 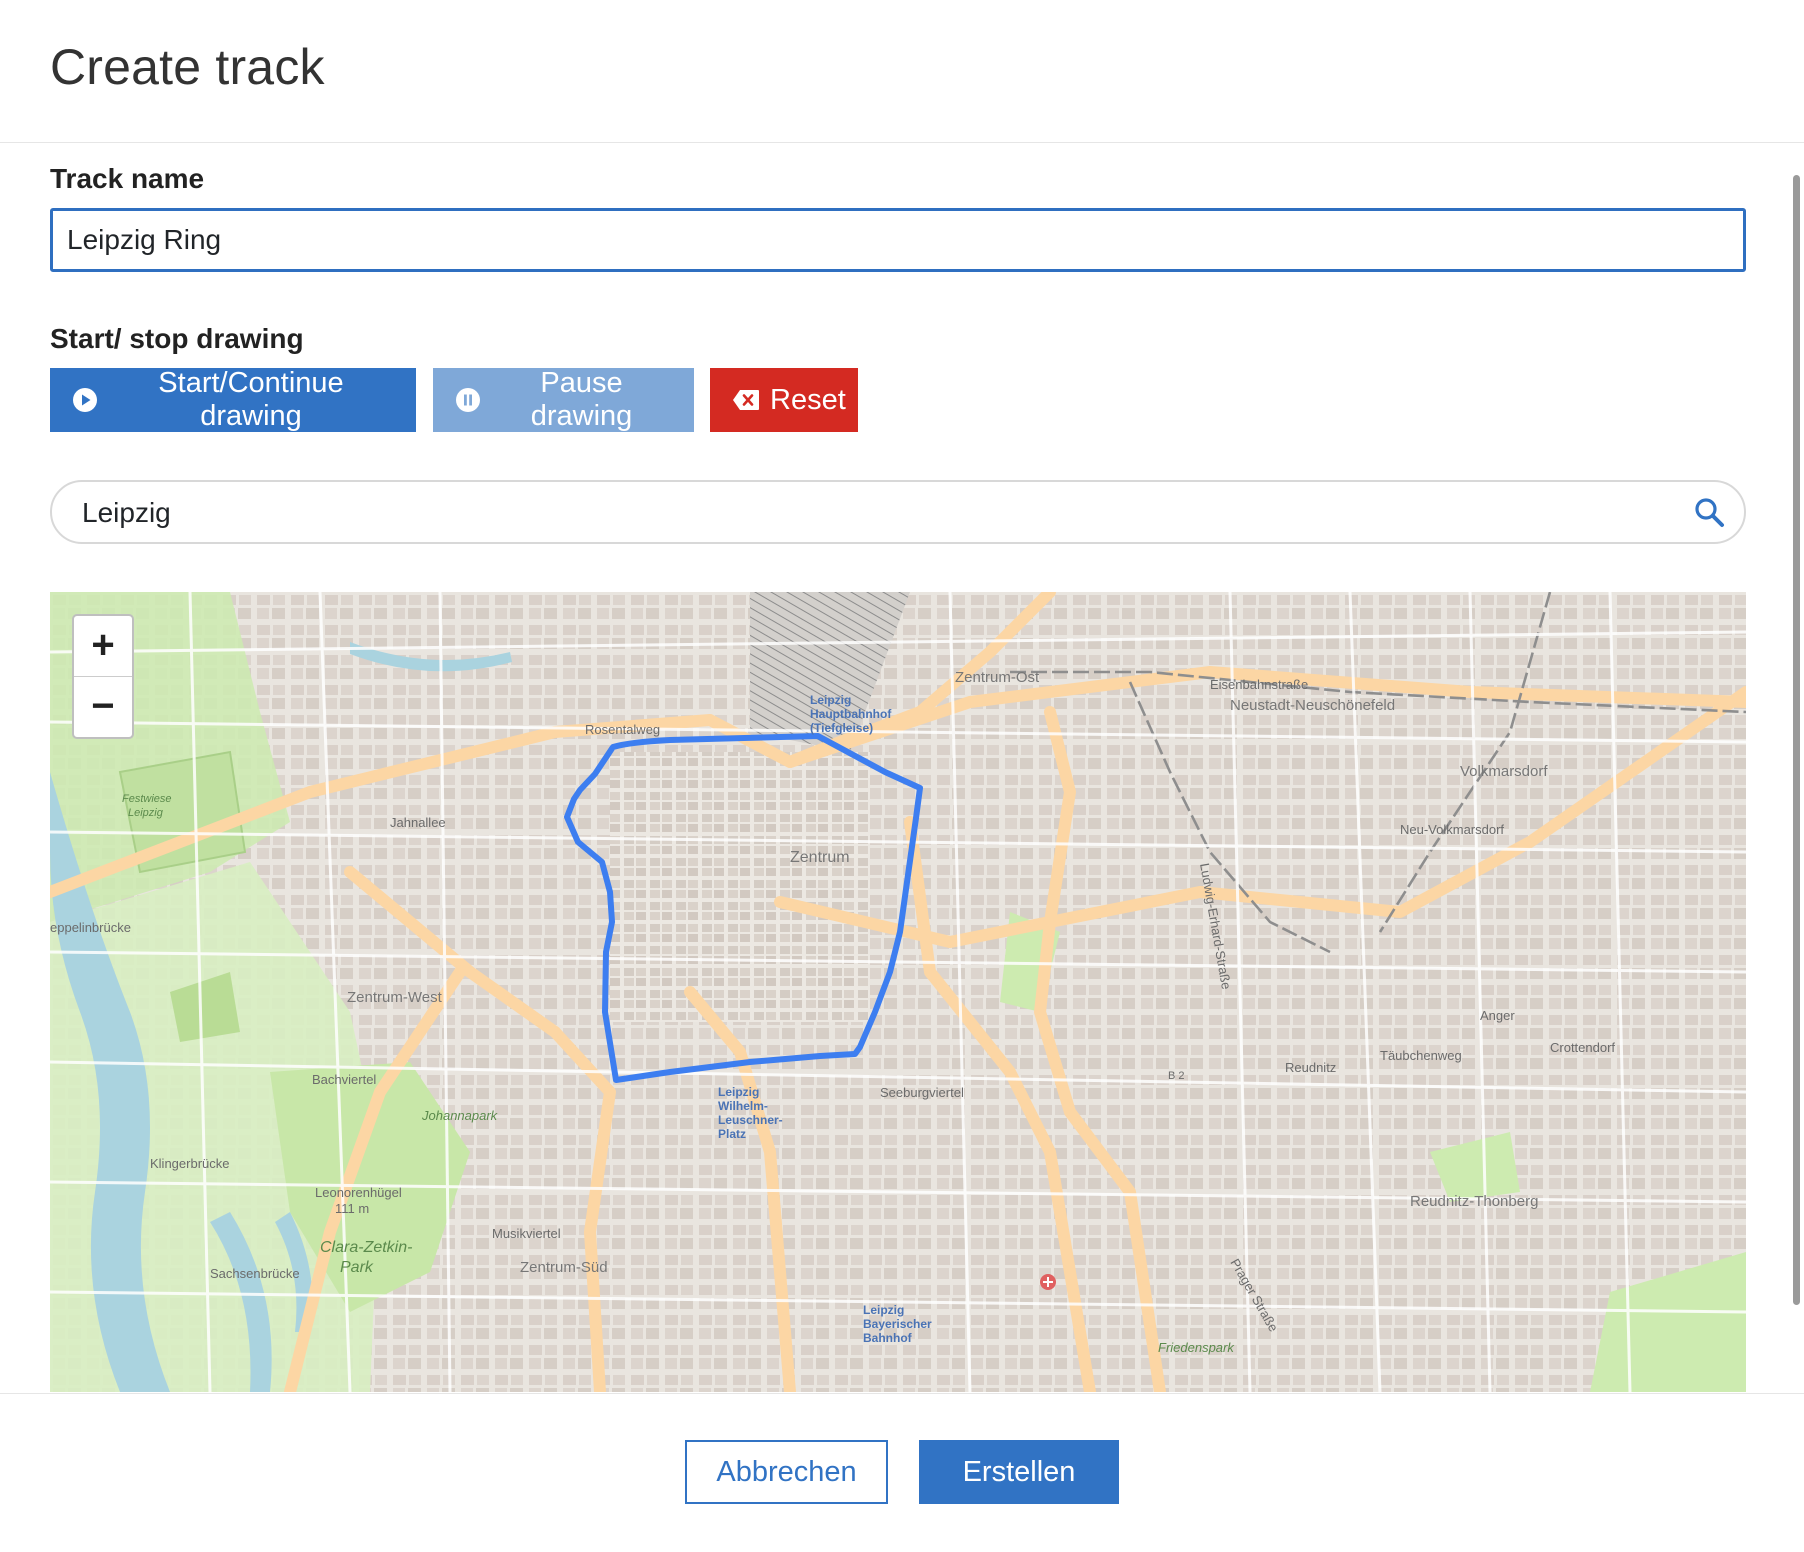 I want to click on start-drawing-label: Start/Continue drawing, so click(x=251, y=399).